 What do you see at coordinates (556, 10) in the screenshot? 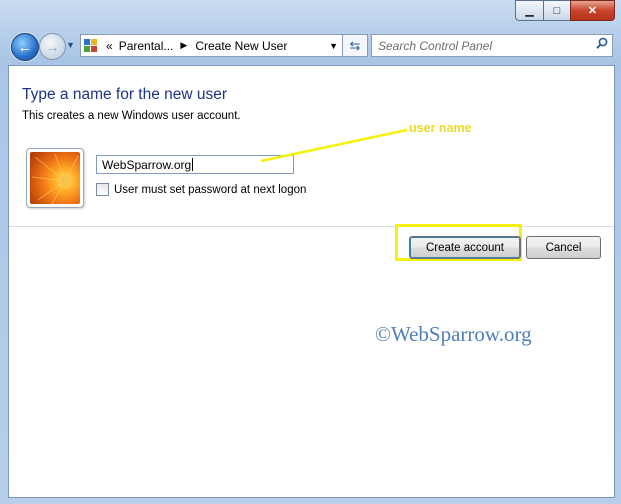
I see `maximize-button: □` at bounding box center [556, 10].